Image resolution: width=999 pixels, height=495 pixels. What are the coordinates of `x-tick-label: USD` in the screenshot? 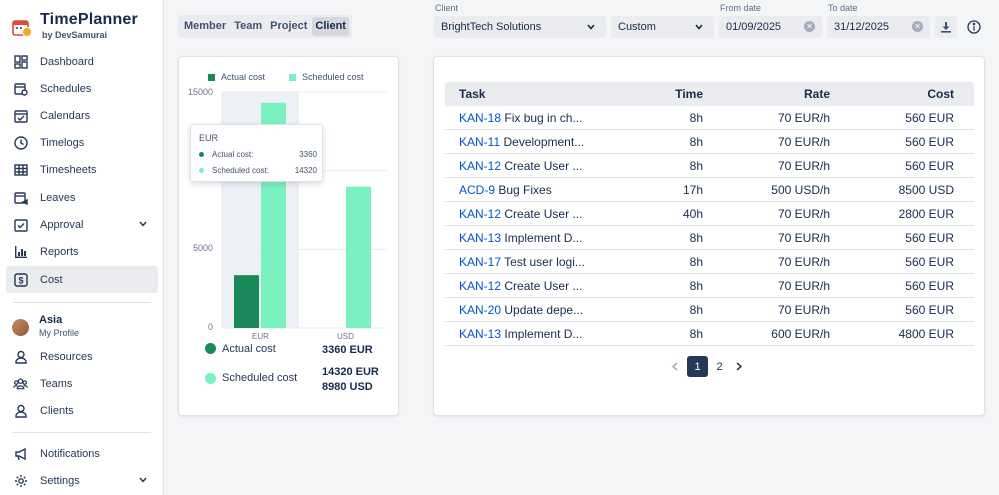 It's located at (345, 336).